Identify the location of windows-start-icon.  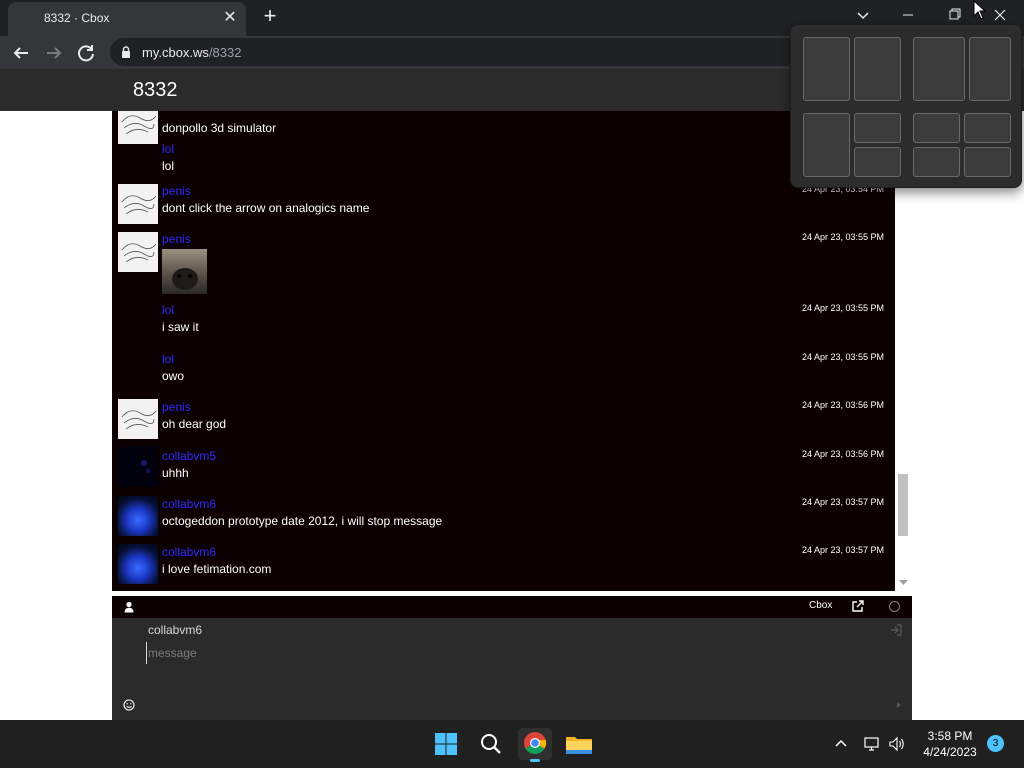
(446, 744).